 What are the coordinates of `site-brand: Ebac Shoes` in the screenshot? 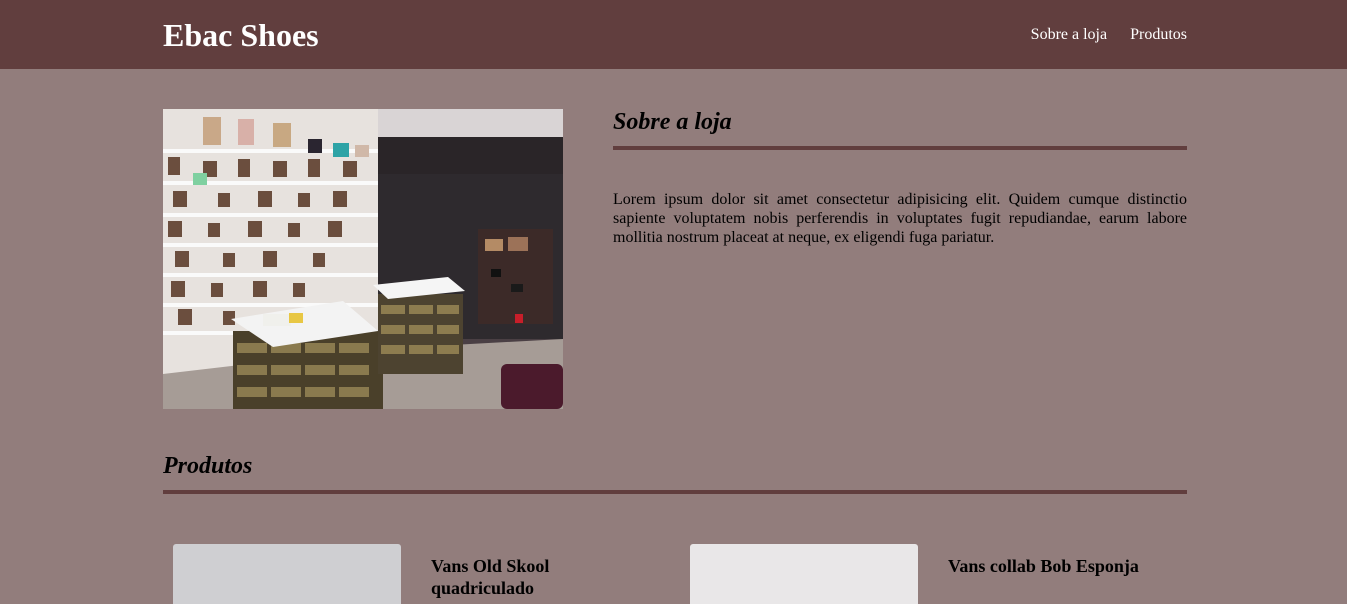 It's located at (241, 35).